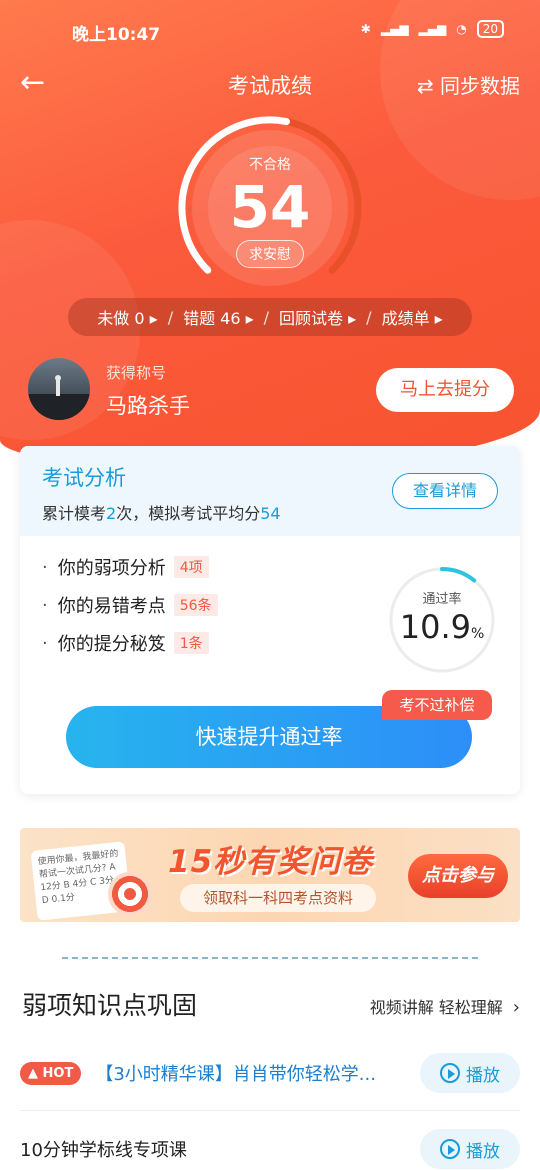 The height and width of the screenshot is (1170, 540). Describe the element at coordinates (270, 491) in the screenshot. I see `analysis-header: 考试分析 累计模考2次，模拟考试平均分54 查看详情` at that location.